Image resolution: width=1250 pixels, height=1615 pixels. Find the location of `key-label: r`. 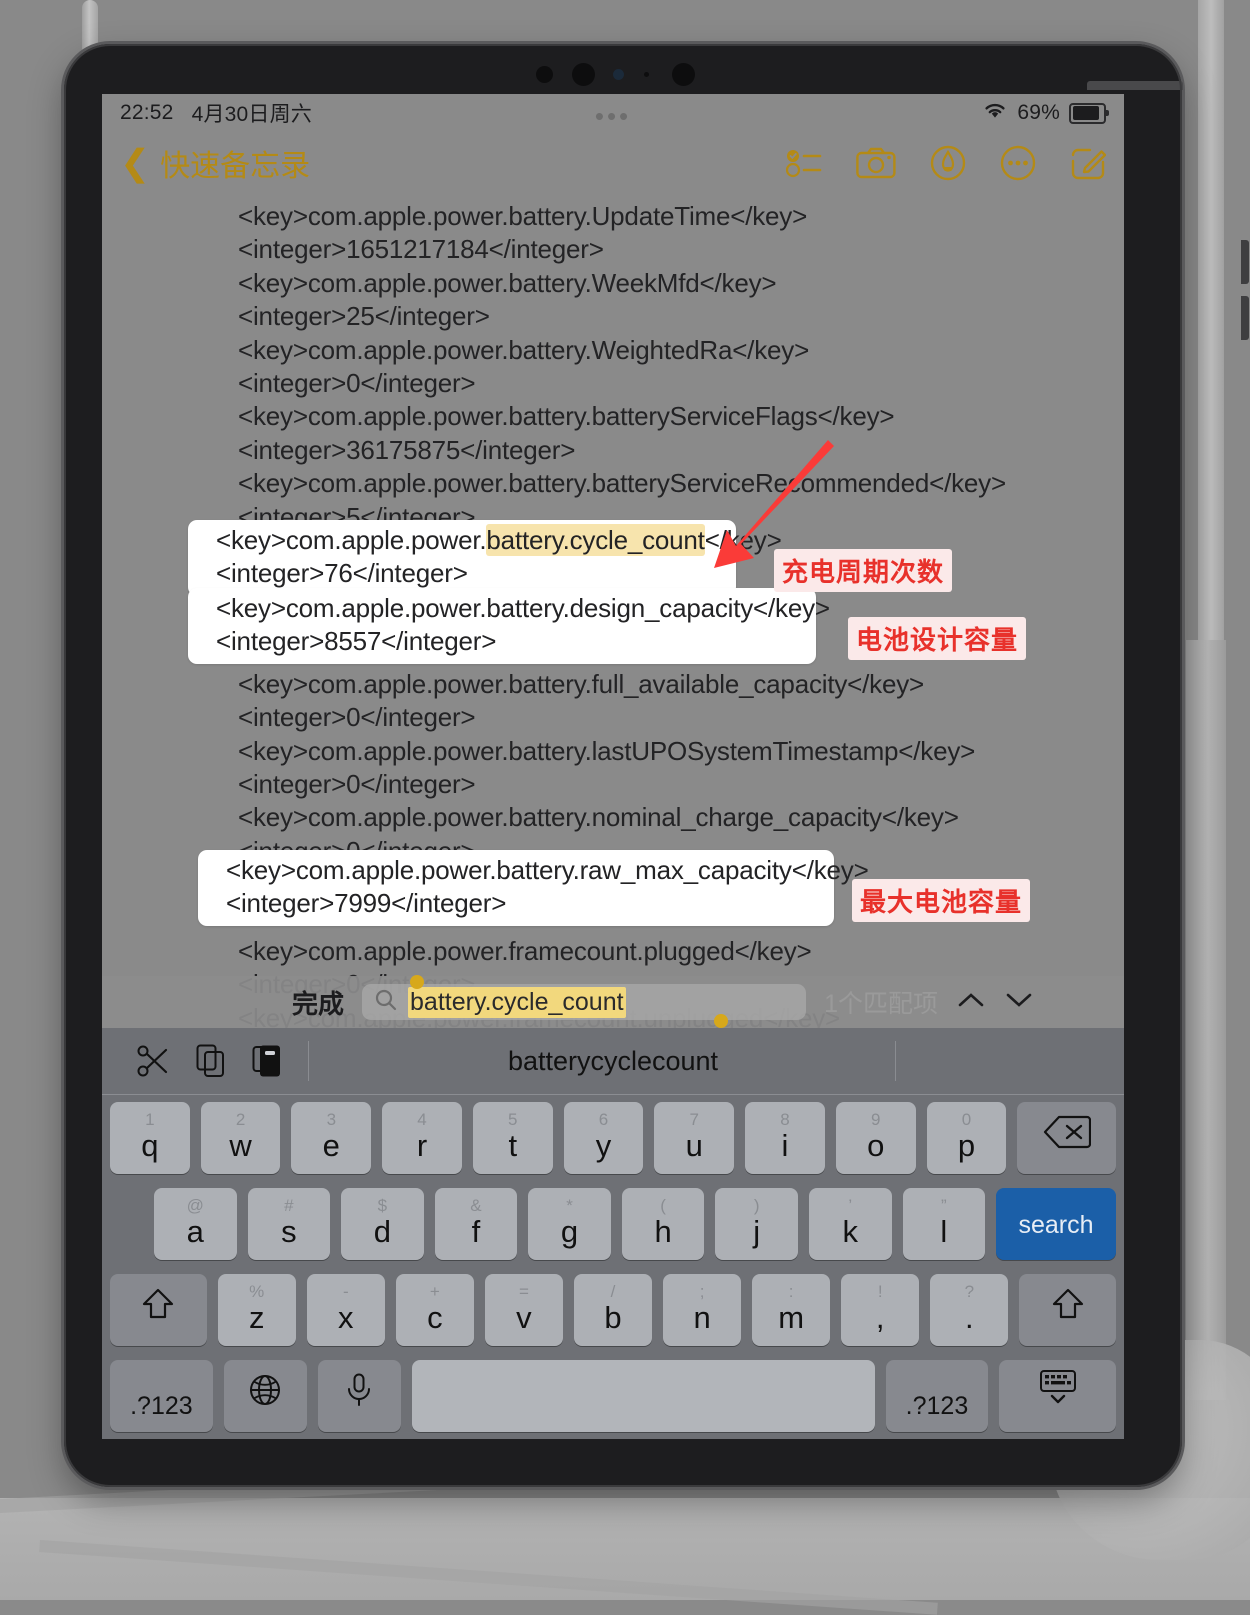

key-label: r is located at coordinates (422, 1145).